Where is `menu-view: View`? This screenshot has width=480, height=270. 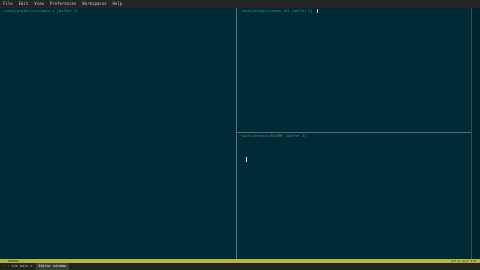 menu-view: View is located at coordinates (39, 4).